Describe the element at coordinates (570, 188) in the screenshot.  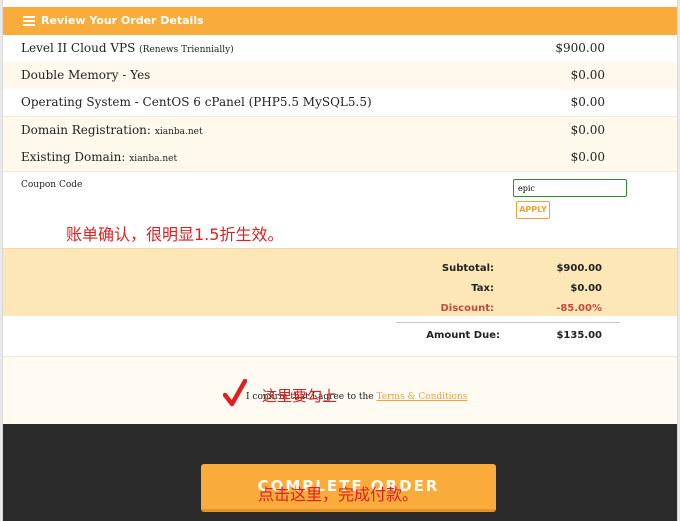
I see `coupon-input` at that location.